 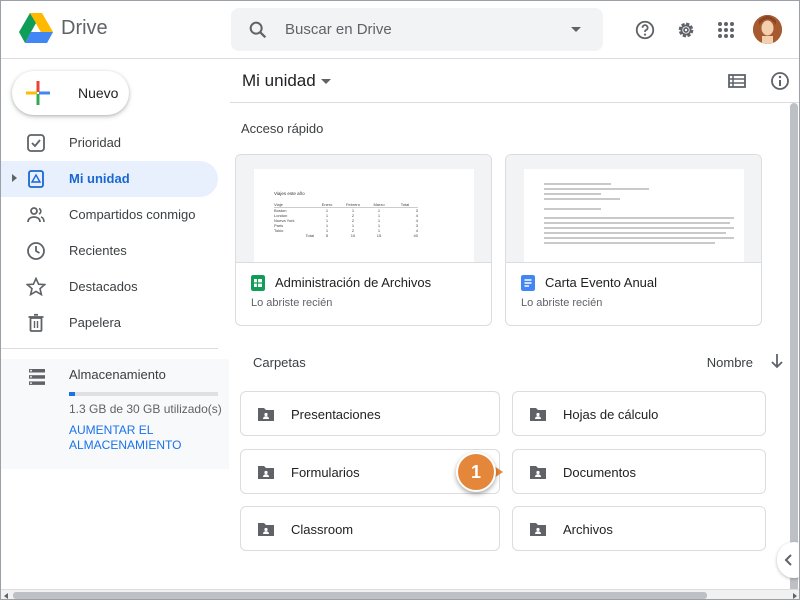 I want to click on sidebar-item-recent: Recientes, so click(x=109, y=251).